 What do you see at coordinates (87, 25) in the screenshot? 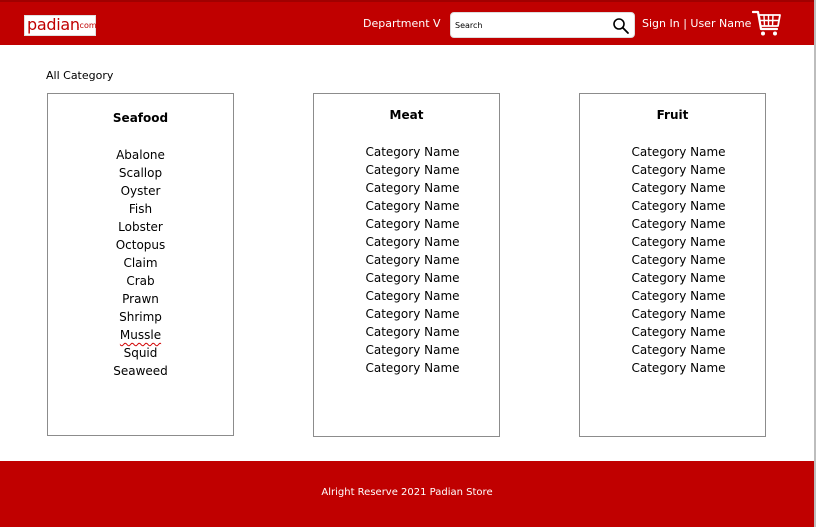
I see `logo-suffix: .com` at bounding box center [87, 25].